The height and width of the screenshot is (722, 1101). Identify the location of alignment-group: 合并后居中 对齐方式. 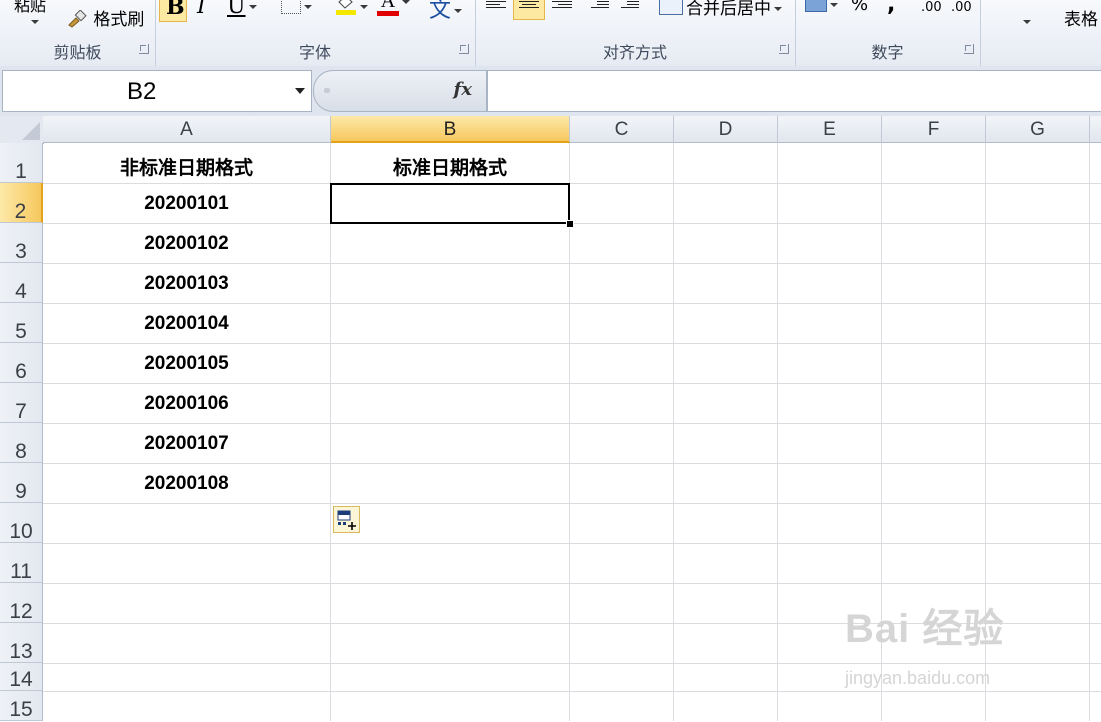
(635, 33).